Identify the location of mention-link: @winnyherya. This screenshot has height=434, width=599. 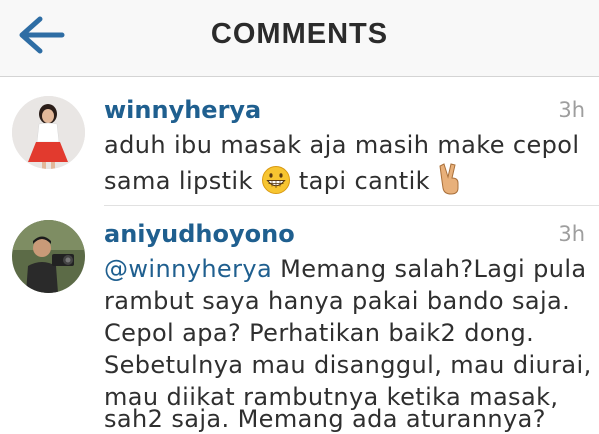
(188, 269).